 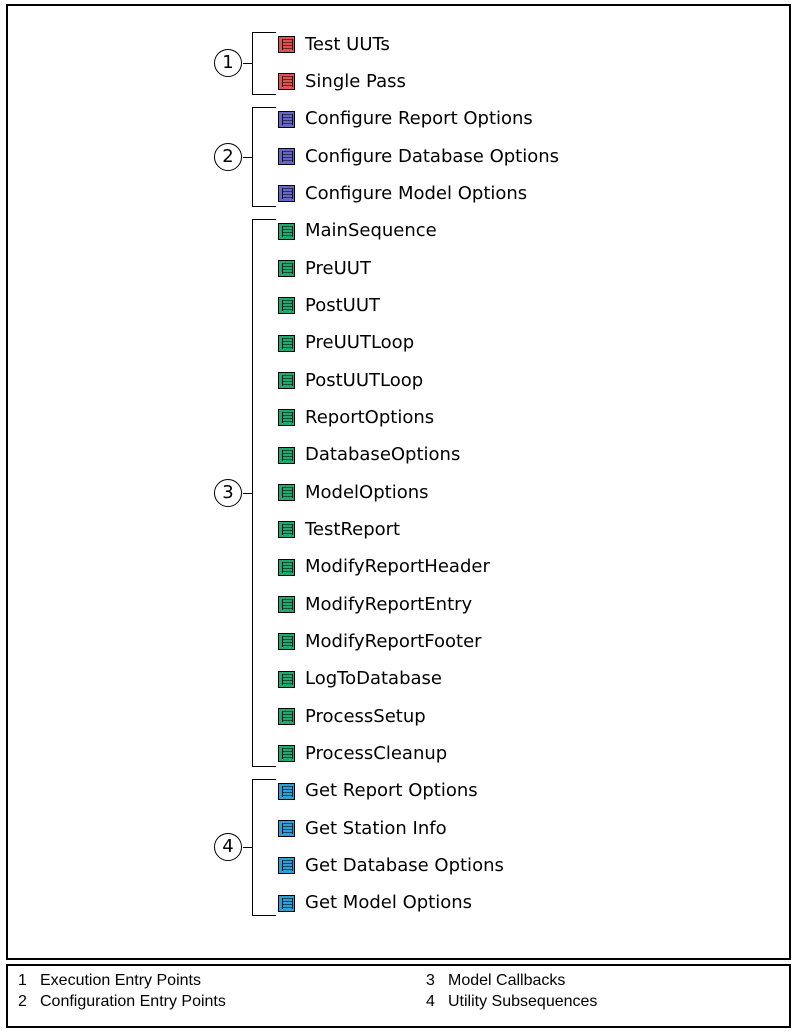 What do you see at coordinates (343, 305) in the screenshot?
I see `sequence-label: PostUUT` at bounding box center [343, 305].